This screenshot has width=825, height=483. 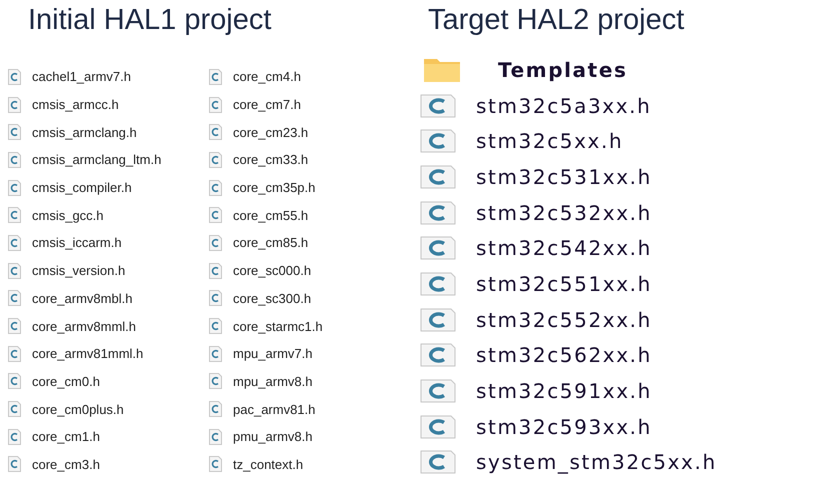 I want to click on panel-title: Target HAL2 project, so click(x=557, y=21).